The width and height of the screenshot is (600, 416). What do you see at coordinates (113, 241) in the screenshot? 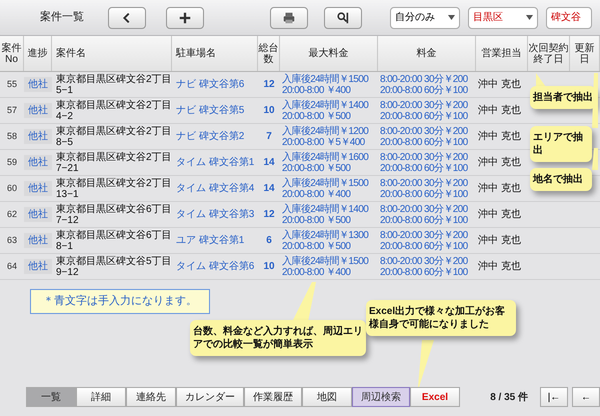
I see `table-cell-text: 東京都目黒区碑文谷6丁目8−1` at bounding box center [113, 241].